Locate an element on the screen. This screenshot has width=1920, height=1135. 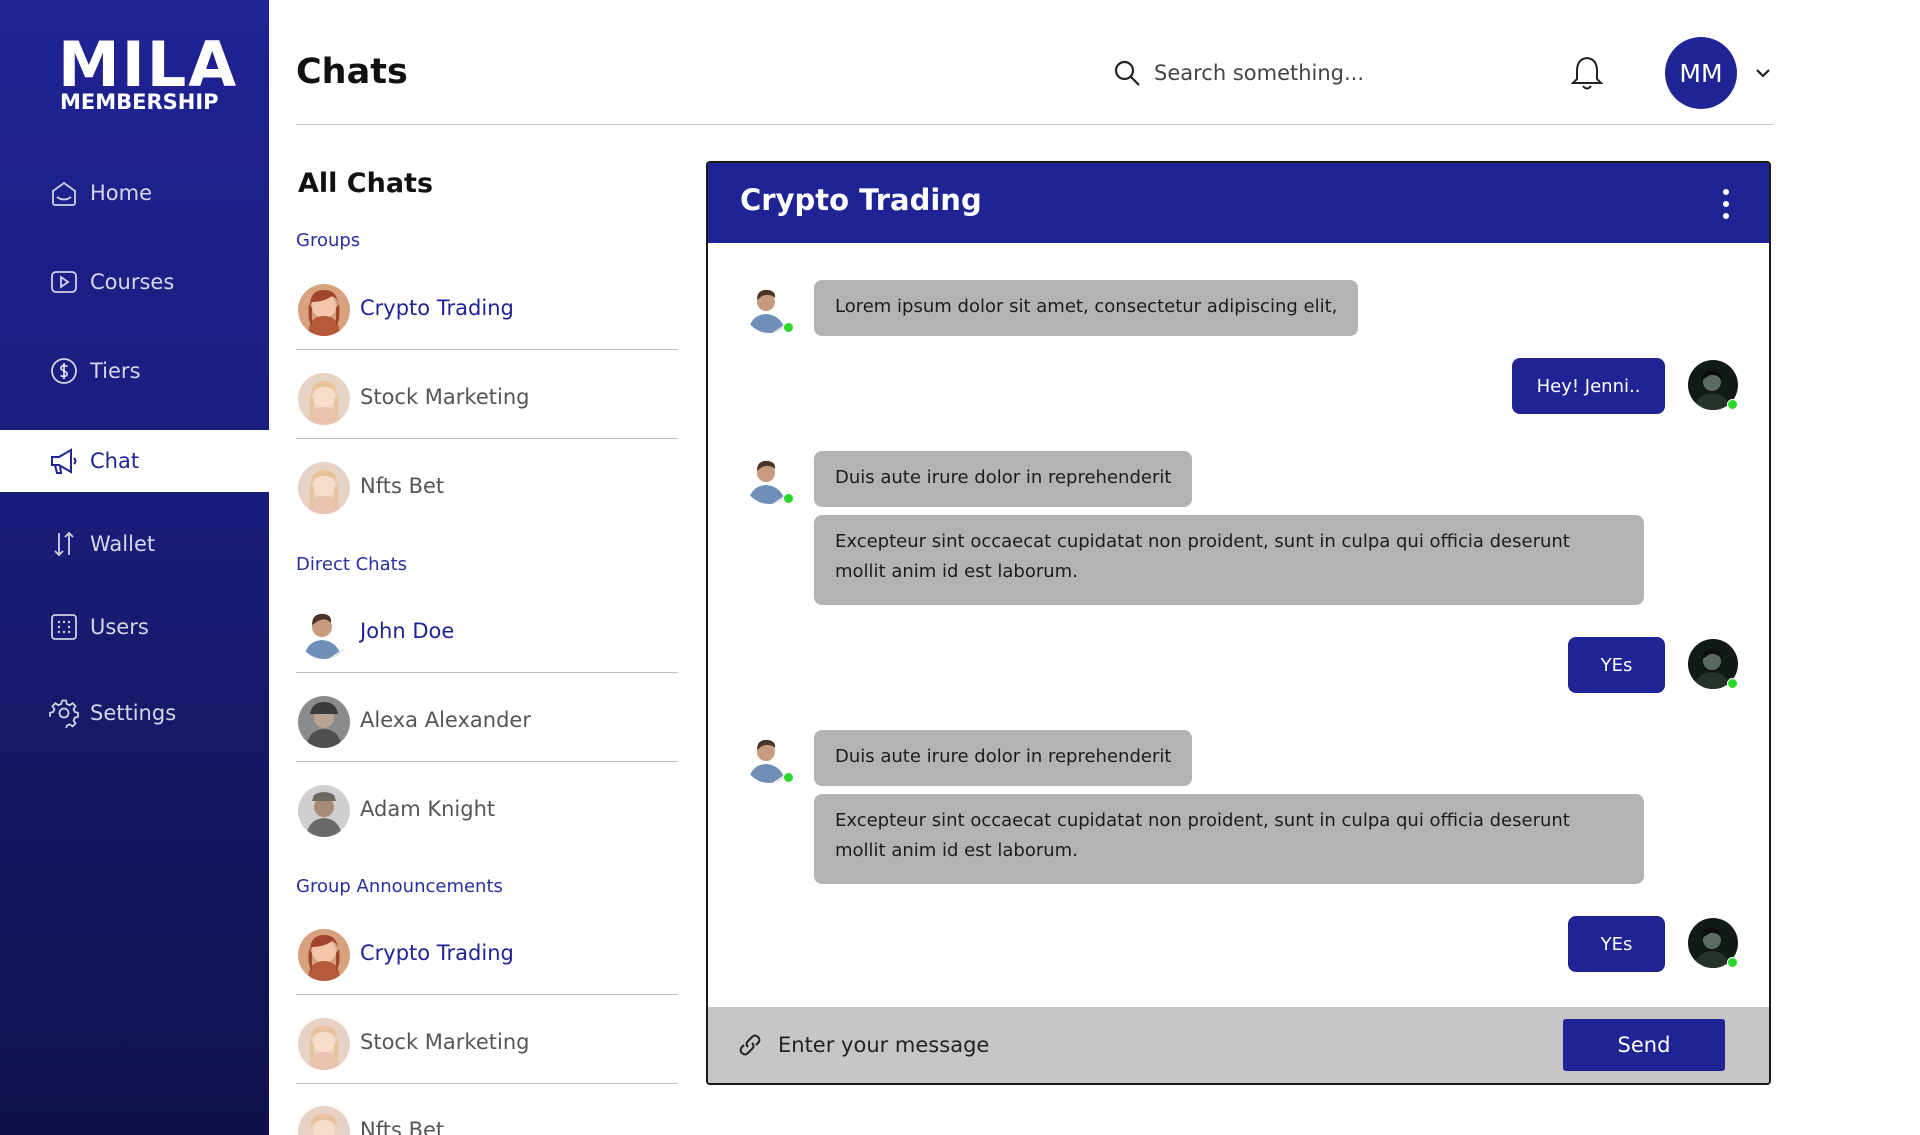
send-button: Send is located at coordinates (1644, 1045).